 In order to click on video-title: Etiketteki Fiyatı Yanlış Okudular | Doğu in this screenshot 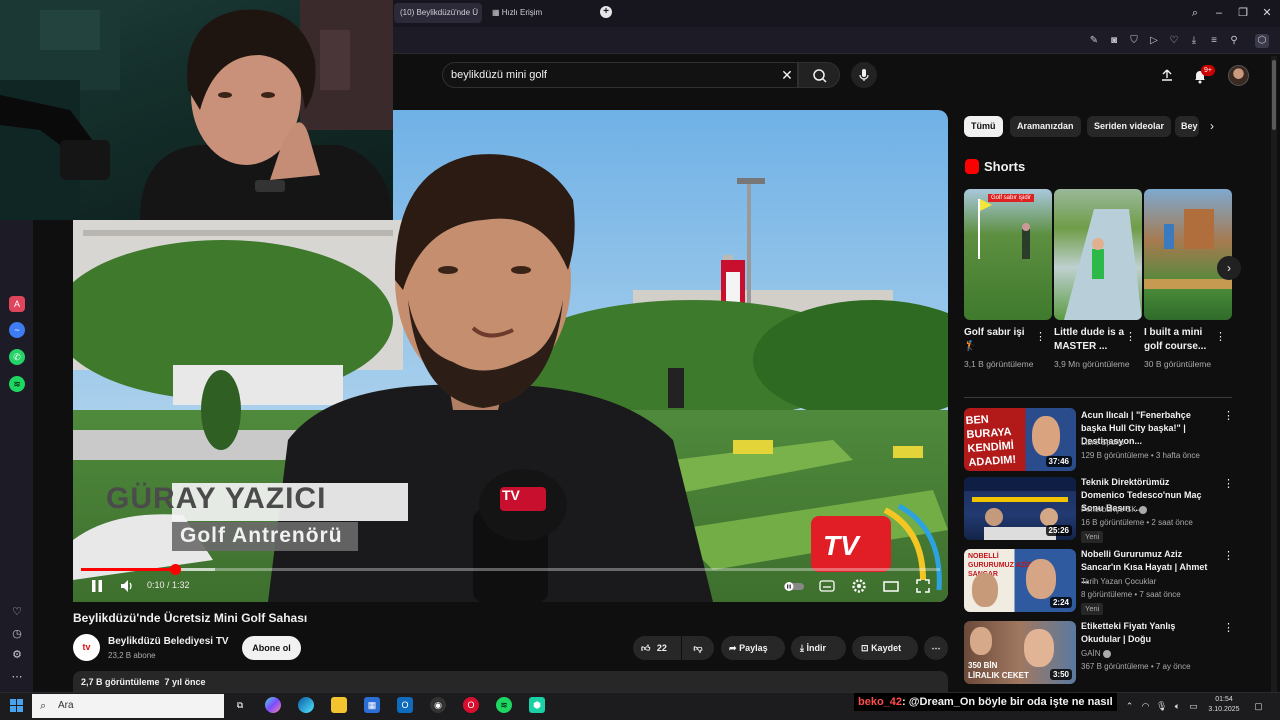, I will do `click(1148, 633)`.